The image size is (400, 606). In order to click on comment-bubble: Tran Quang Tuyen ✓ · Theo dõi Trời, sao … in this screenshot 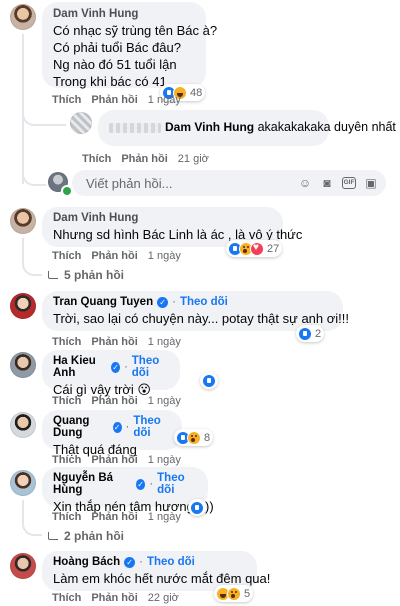, I will do `click(196, 311)`.